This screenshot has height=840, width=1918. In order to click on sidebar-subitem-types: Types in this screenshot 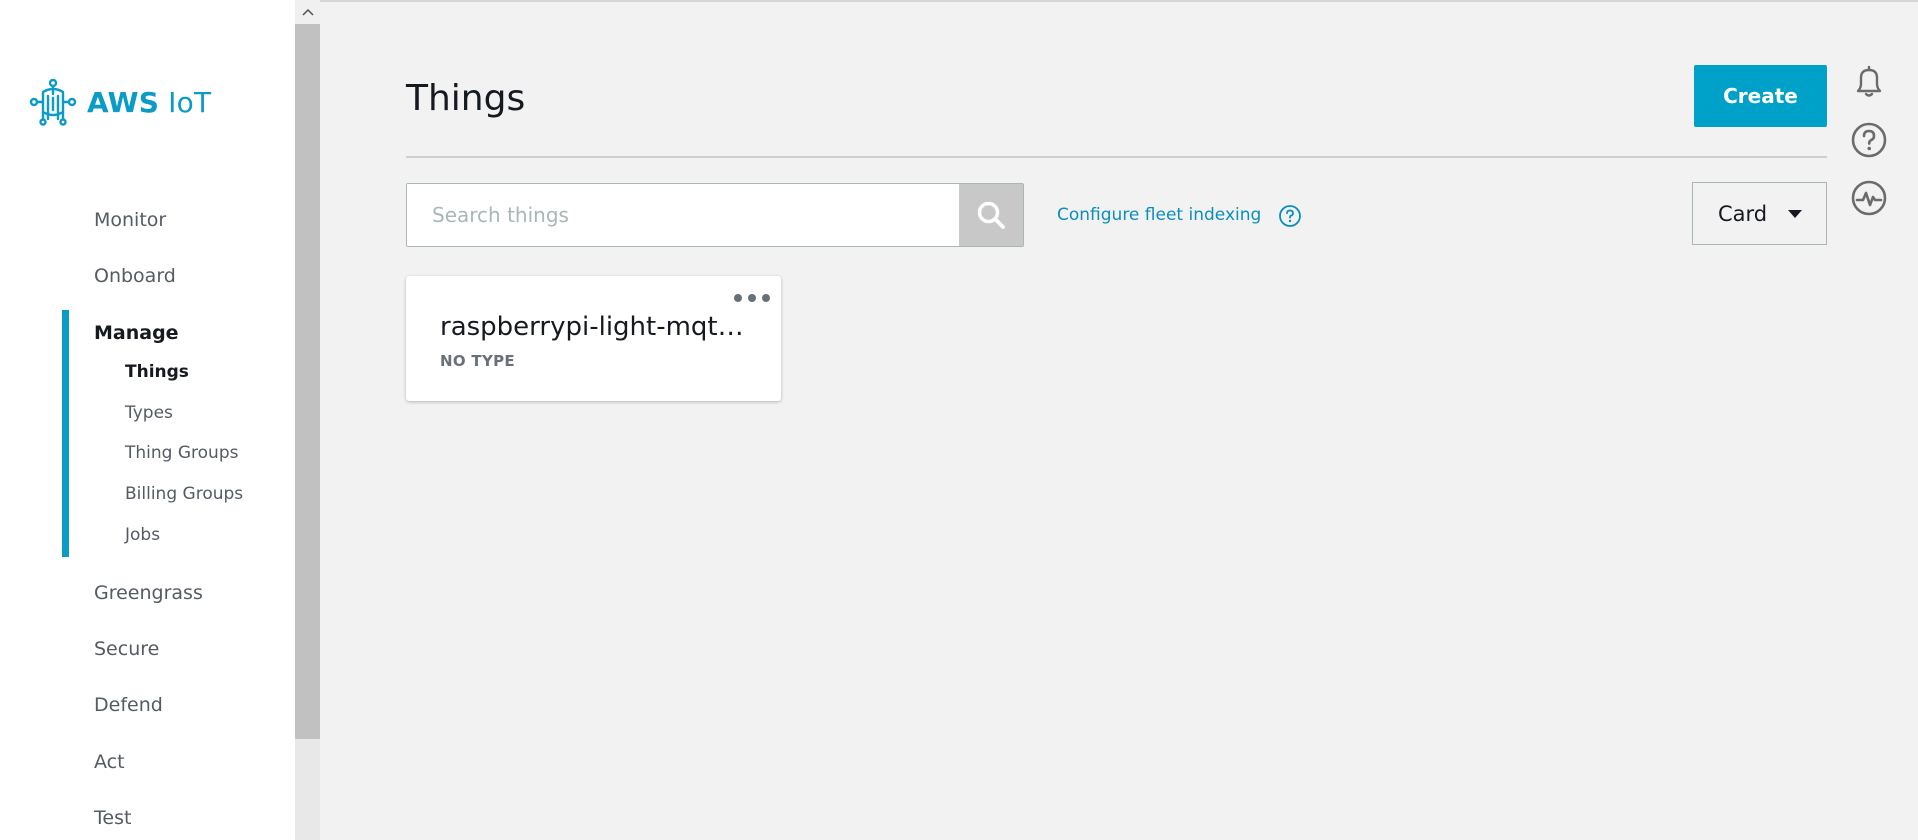, I will do `click(149, 413)`.